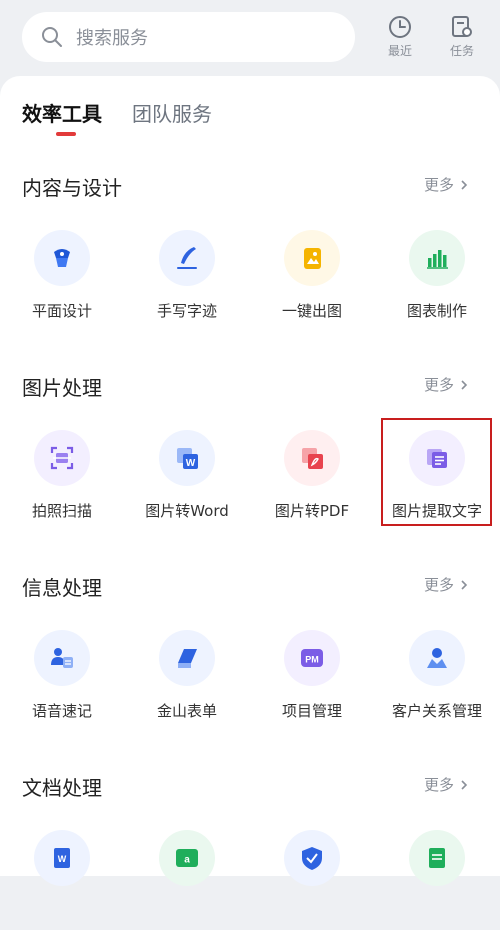 The image size is (500, 930). I want to click on section-title: 信息处理, so click(62, 588).